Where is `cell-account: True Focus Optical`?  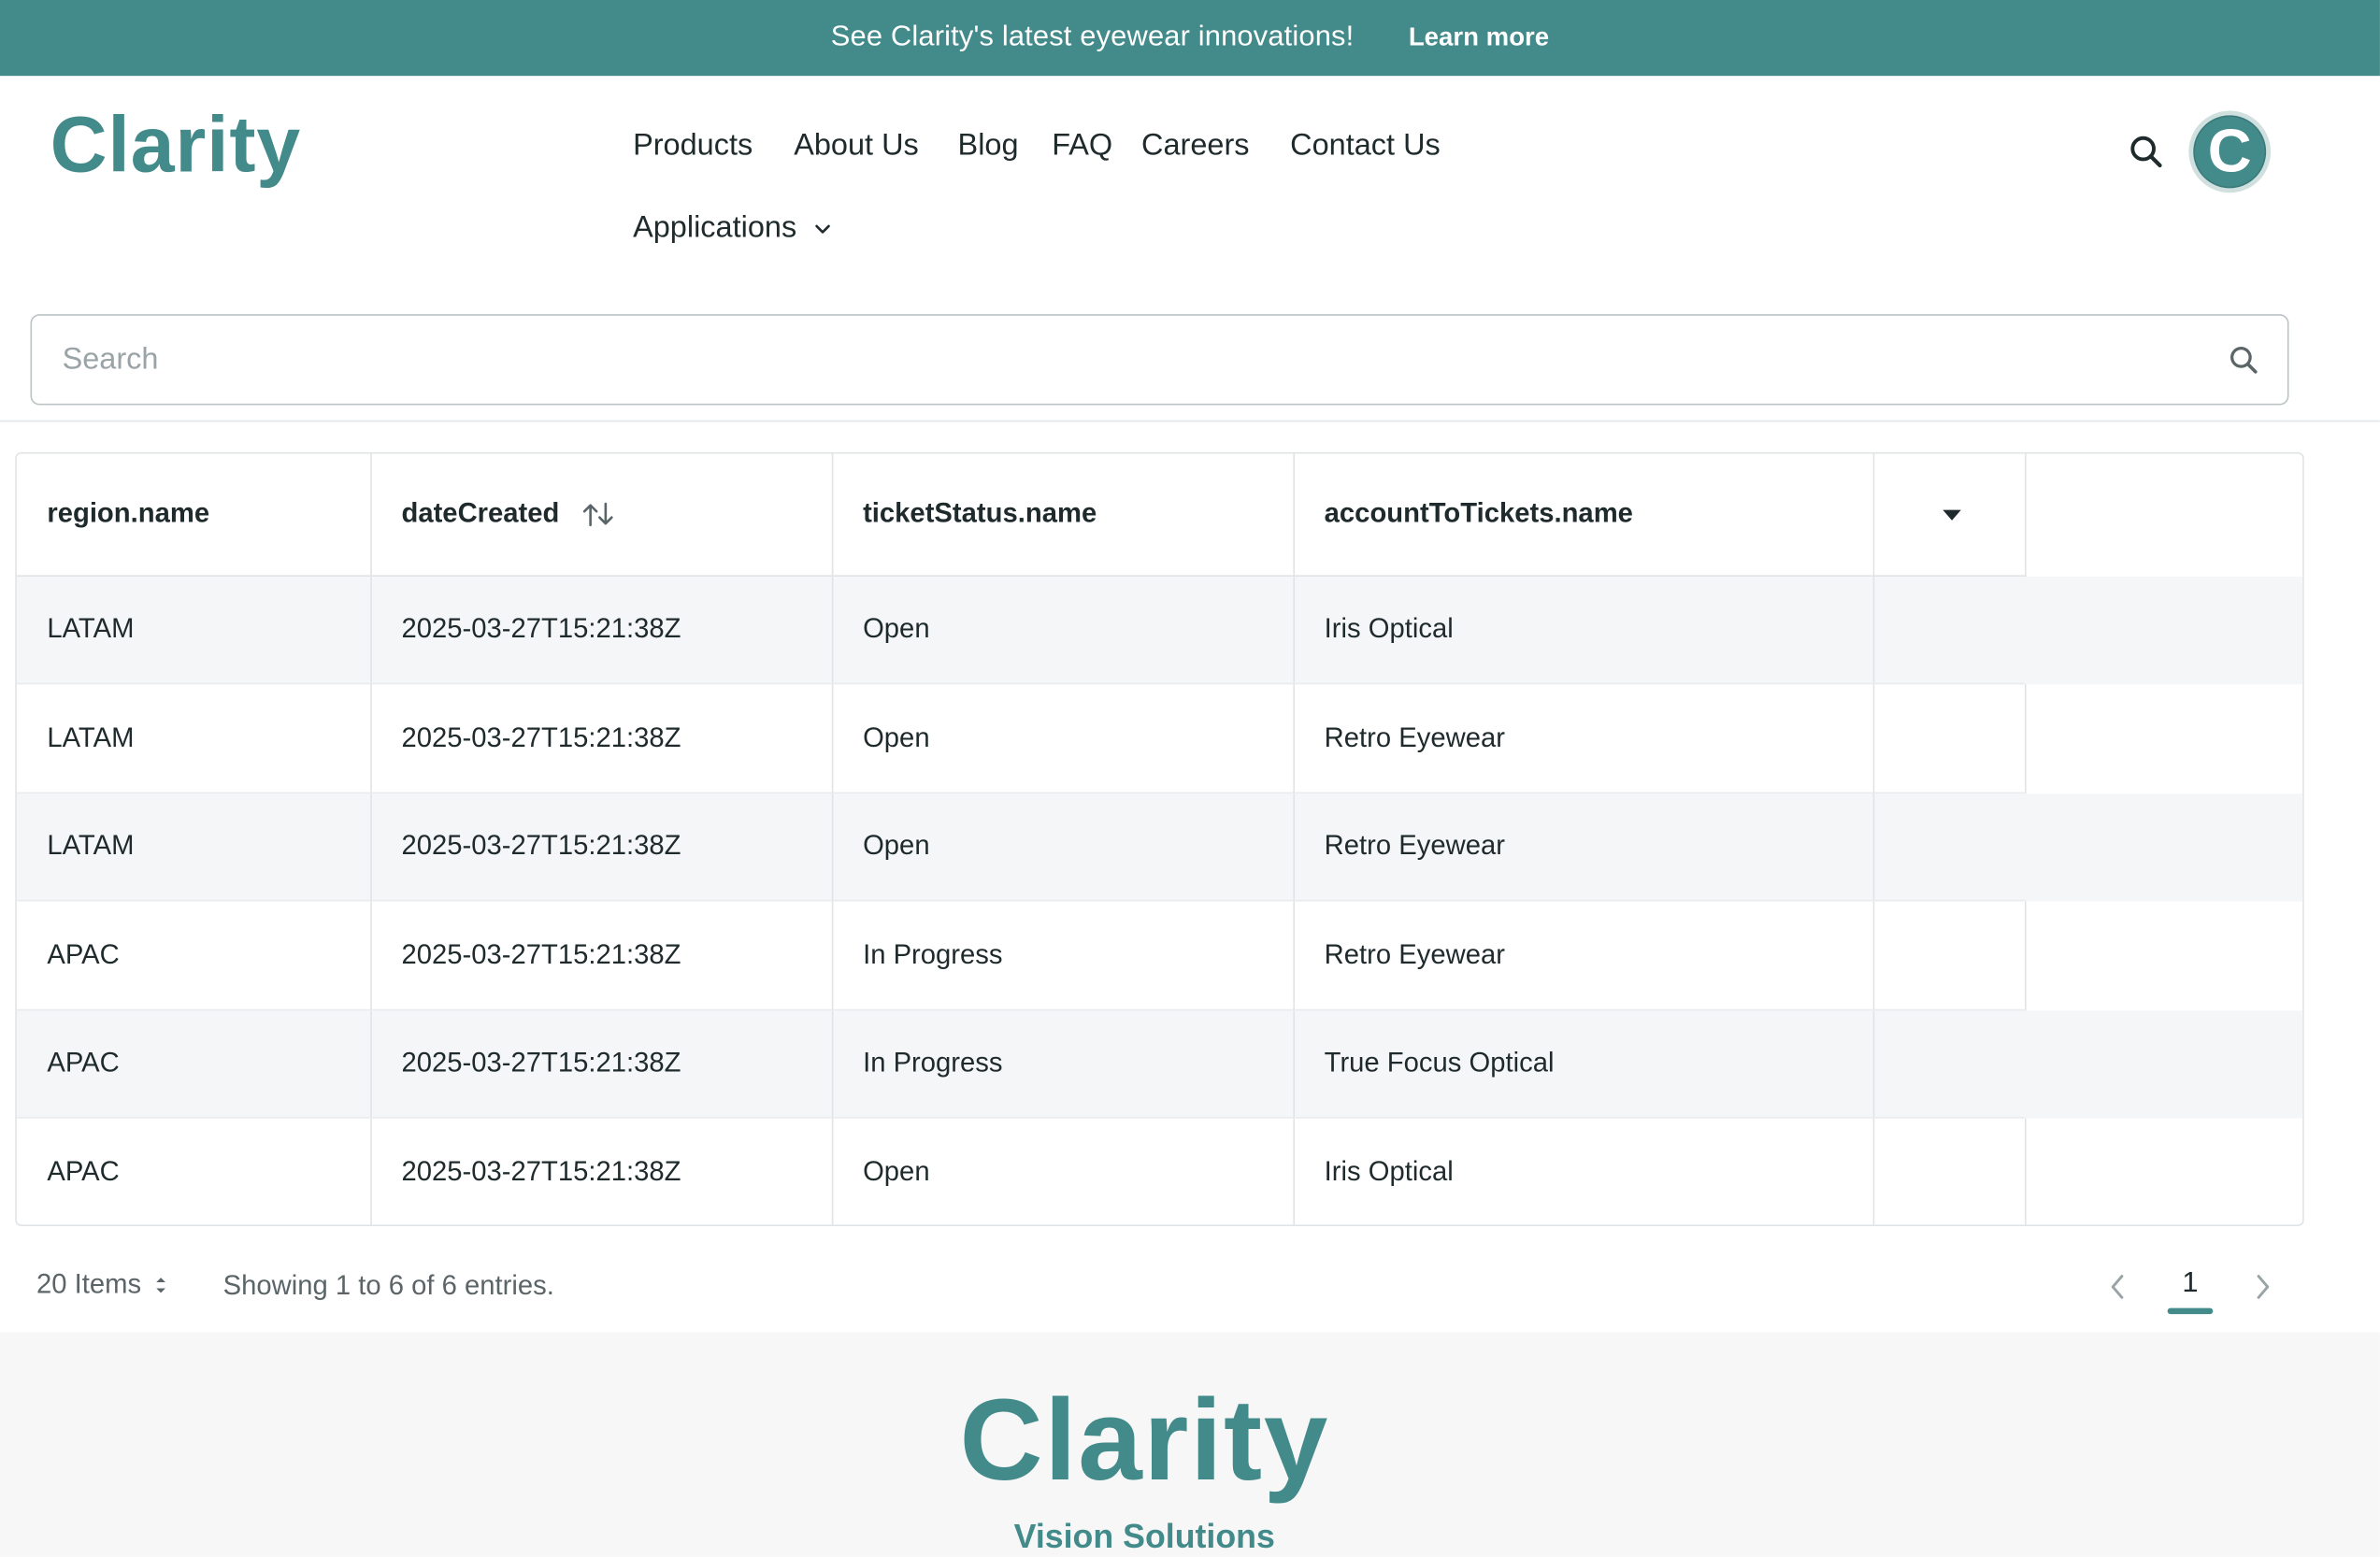 cell-account: True Focus Optical is located at coordinates (1583, 1063).